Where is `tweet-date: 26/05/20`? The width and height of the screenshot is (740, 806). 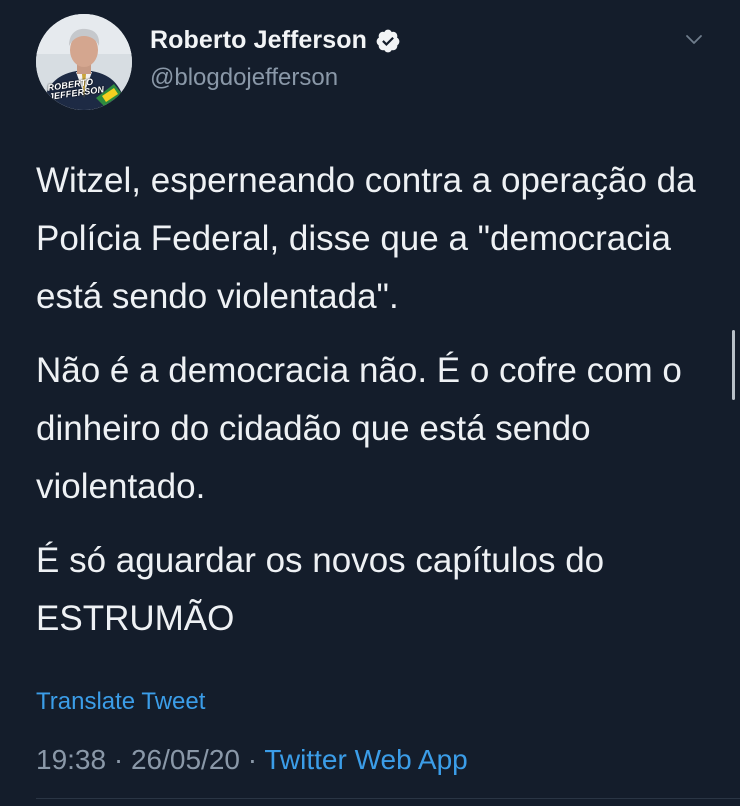 tweet-date: 26/05/20 is located at coordinates (185, 759).